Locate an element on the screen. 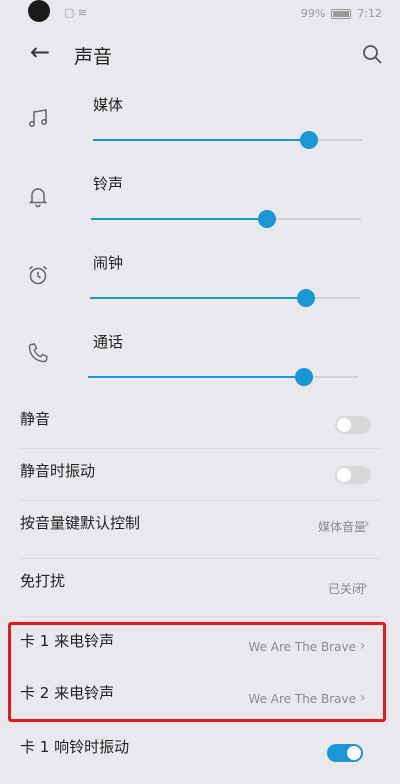 The image size is (400, 784). alarm-volume-slider is located at coordinates (225, 298).